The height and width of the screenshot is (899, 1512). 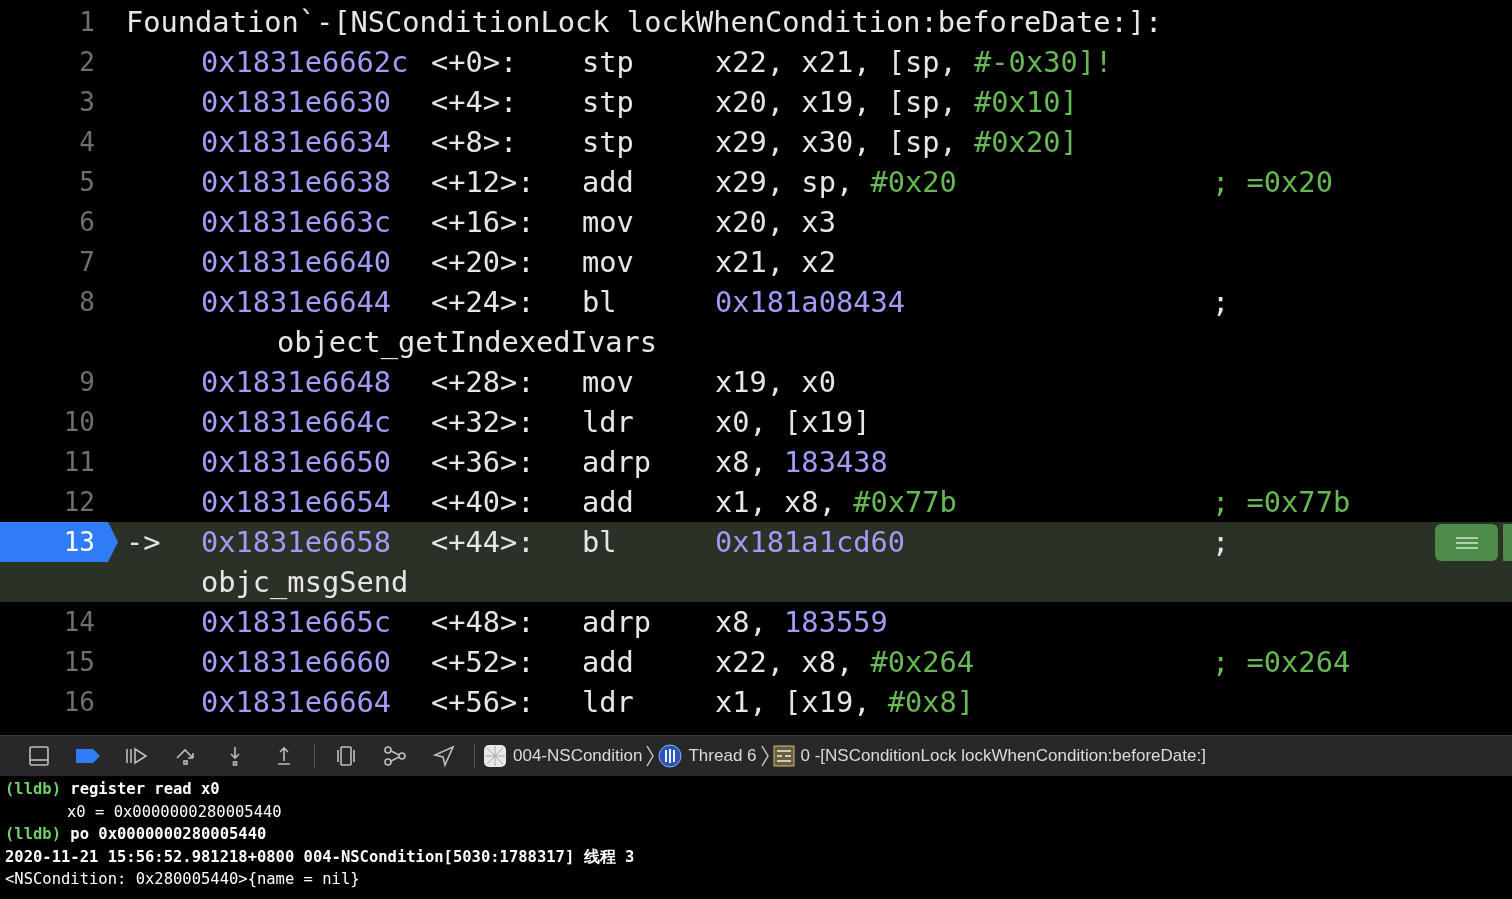 What do you see at coordinates (296, 182) in the screenshot?
I see `instruction-address: 0x1831e6638` at bounding box center [296, 182].